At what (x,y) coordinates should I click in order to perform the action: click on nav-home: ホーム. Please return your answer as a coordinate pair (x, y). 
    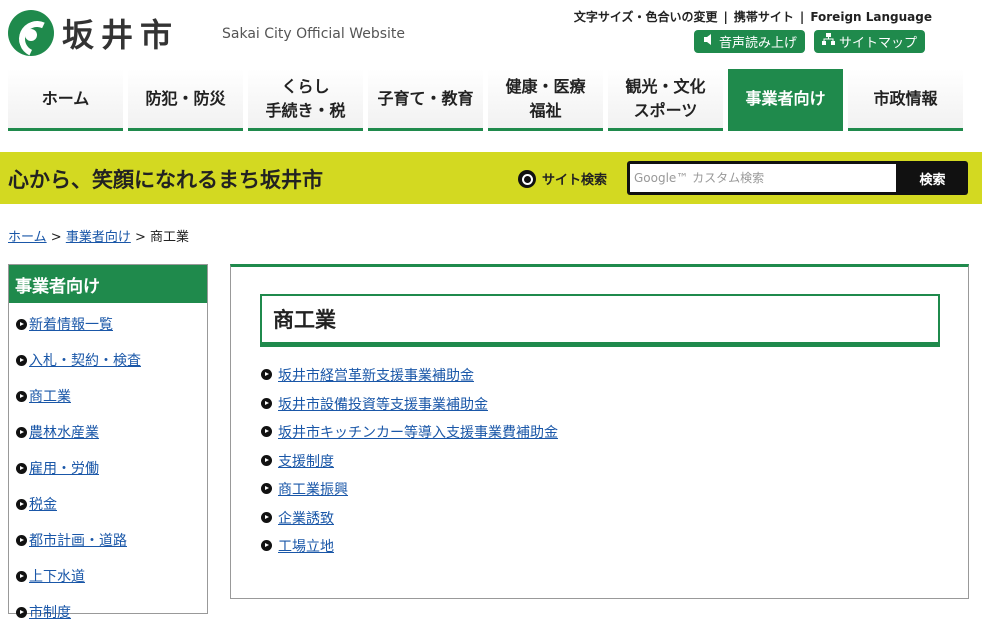
    Looking at the image, I should click on (65, 100).